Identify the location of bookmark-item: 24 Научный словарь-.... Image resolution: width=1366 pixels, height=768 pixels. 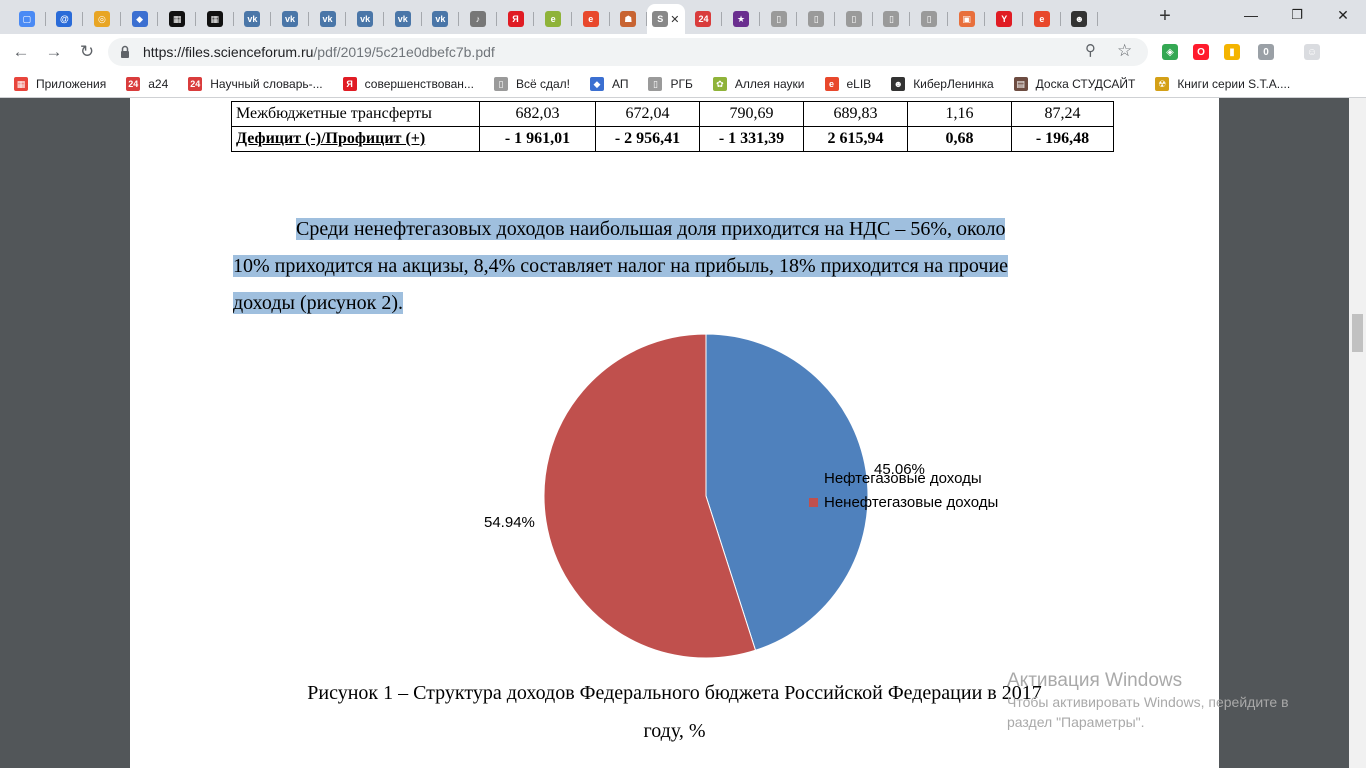
(255, 84).